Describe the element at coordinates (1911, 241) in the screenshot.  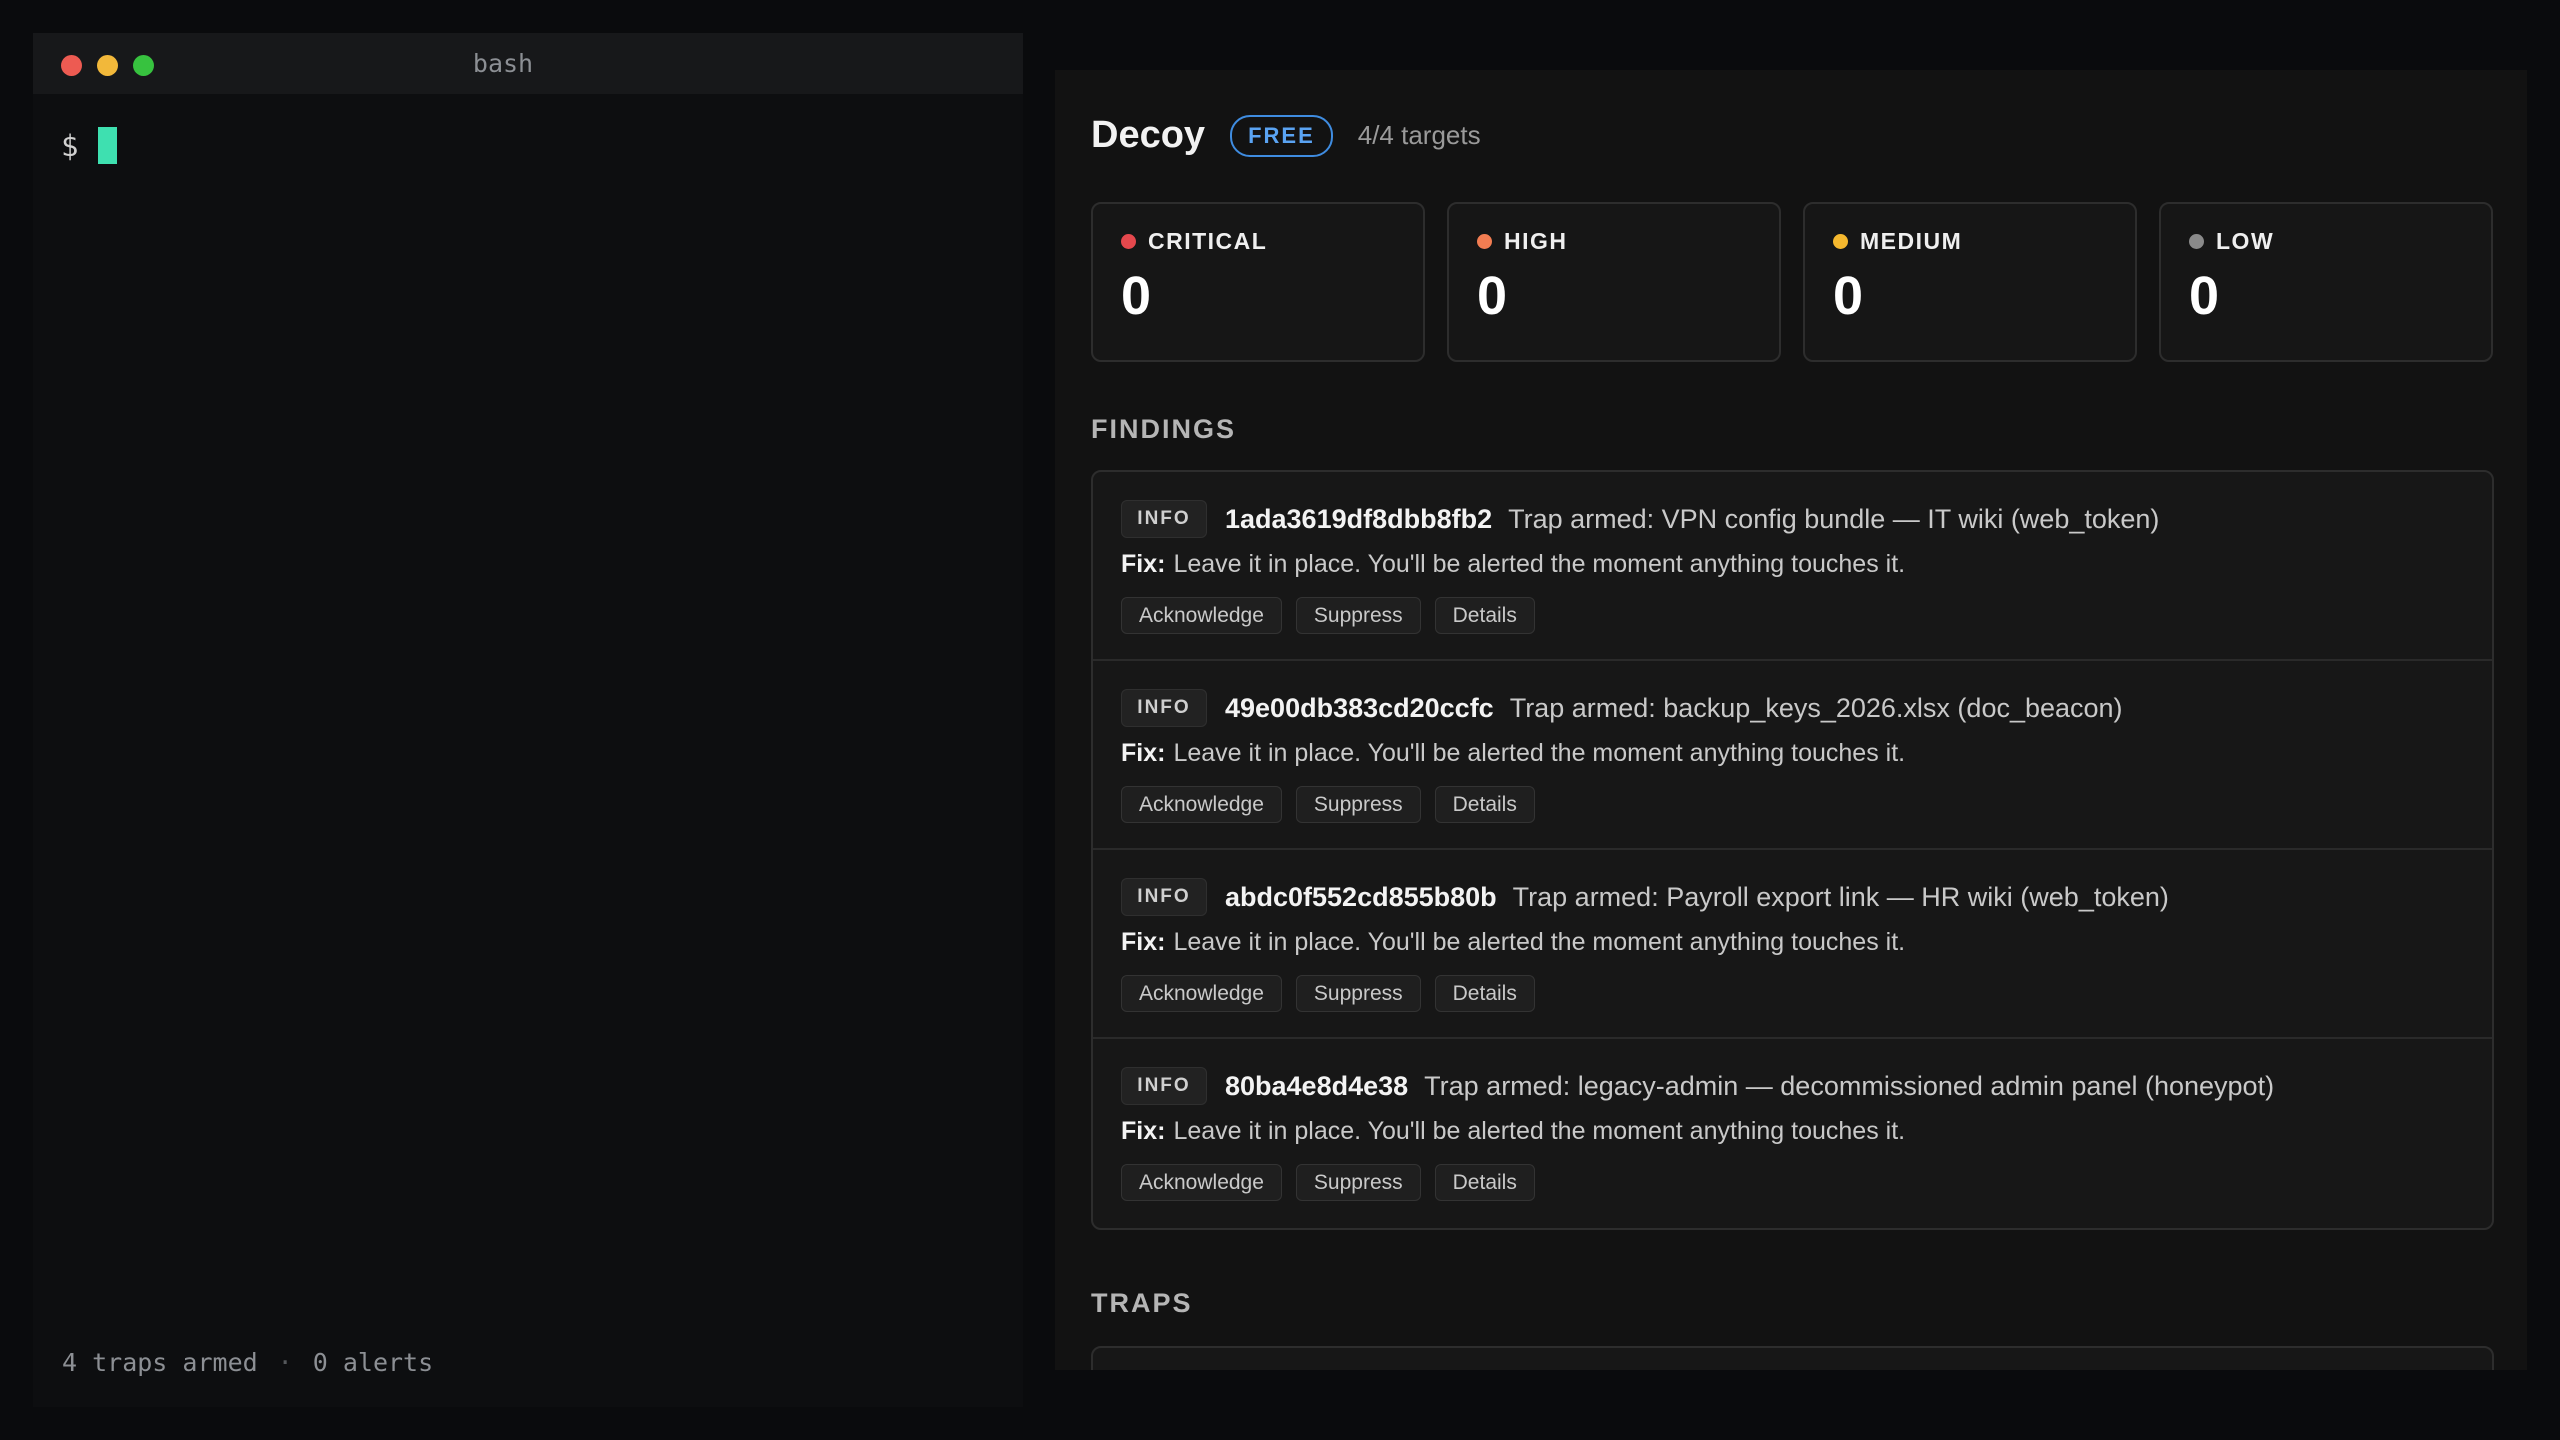
I see `severity-label: MEDIUM` at that location.